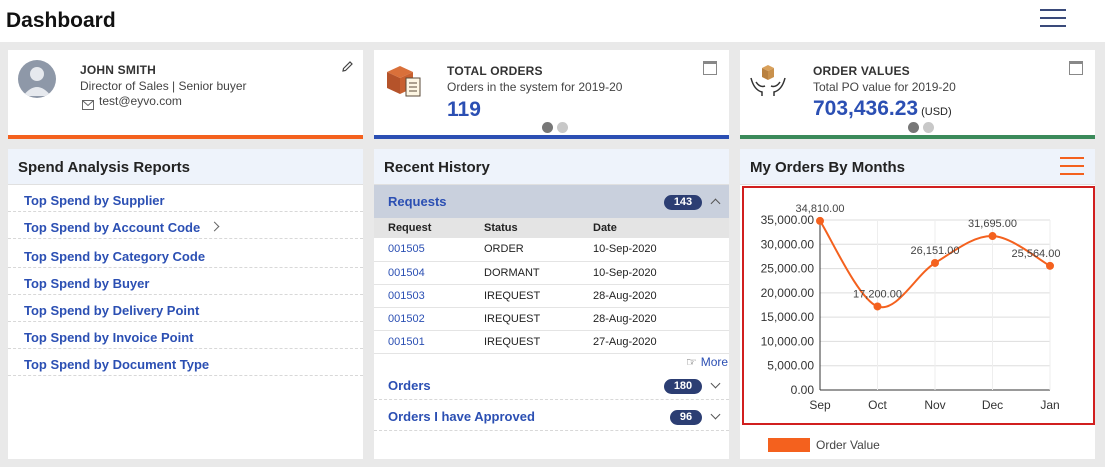 The height and width of the screenshot is (467, 1105). What do you see at coordinates (422, 296) in the screenshot?
I see `request-id-link: 001503` at bounding box center [422, 296].